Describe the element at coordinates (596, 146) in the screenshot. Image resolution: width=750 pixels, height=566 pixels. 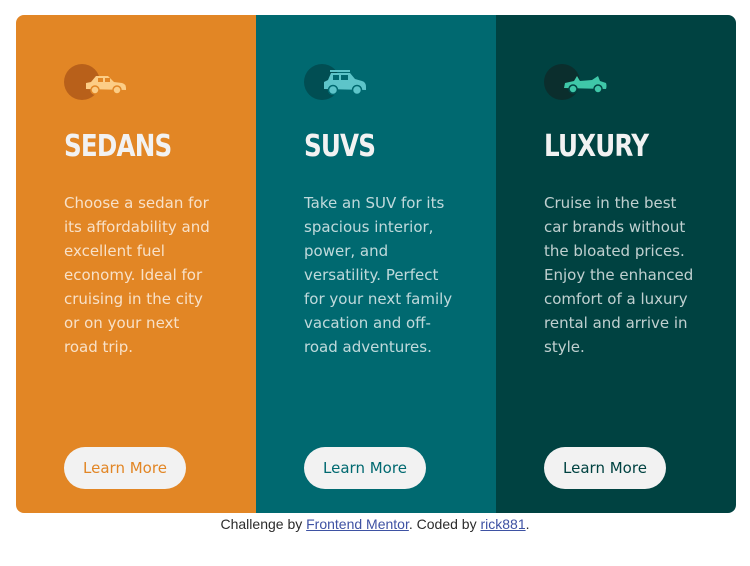
I see `card-title: LUXURY` at that location.